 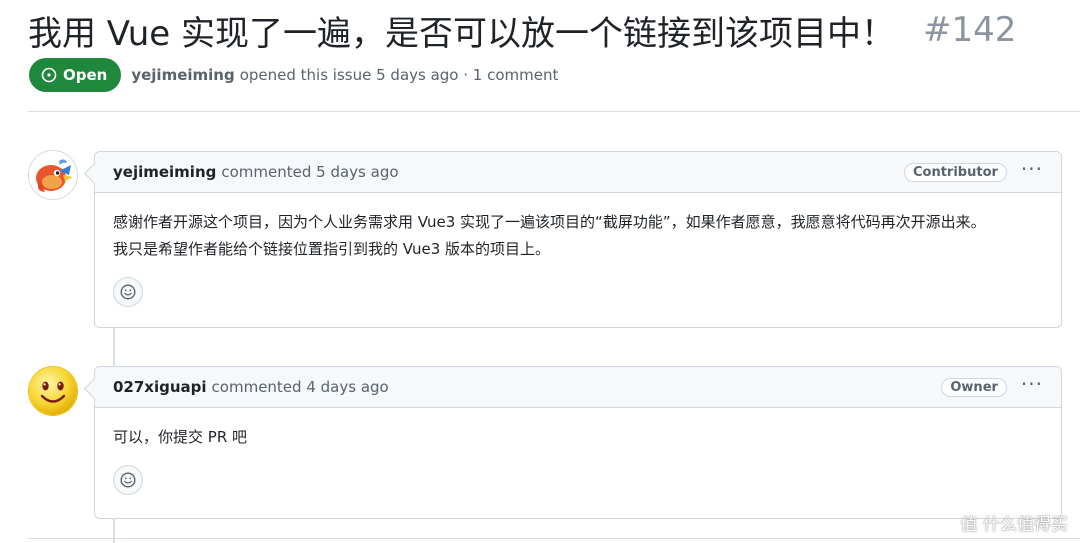 I want to click on header-divider, so click(x=554, y=111).